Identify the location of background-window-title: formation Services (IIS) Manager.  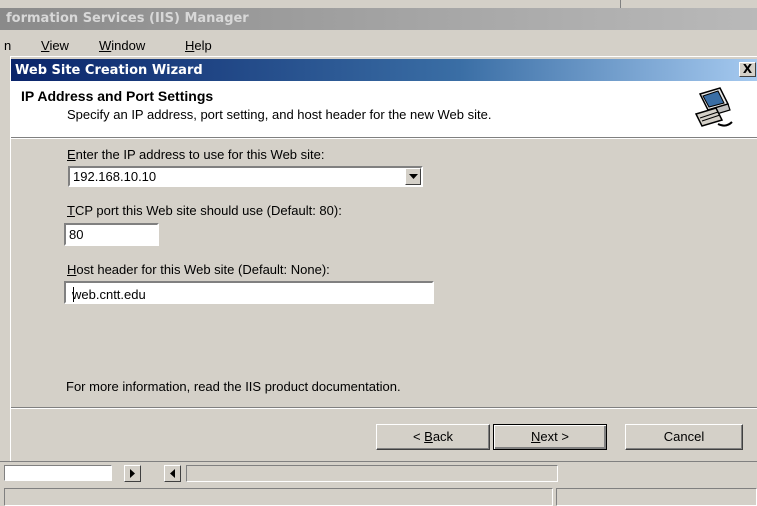
(127, 18).